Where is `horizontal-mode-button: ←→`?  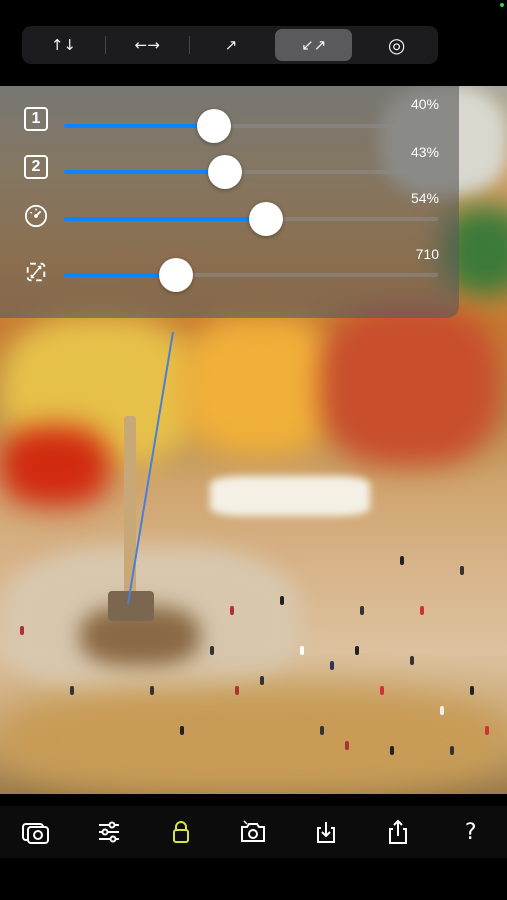 horizontal-mode-button: ←→ is located at coordinates (147, 45).